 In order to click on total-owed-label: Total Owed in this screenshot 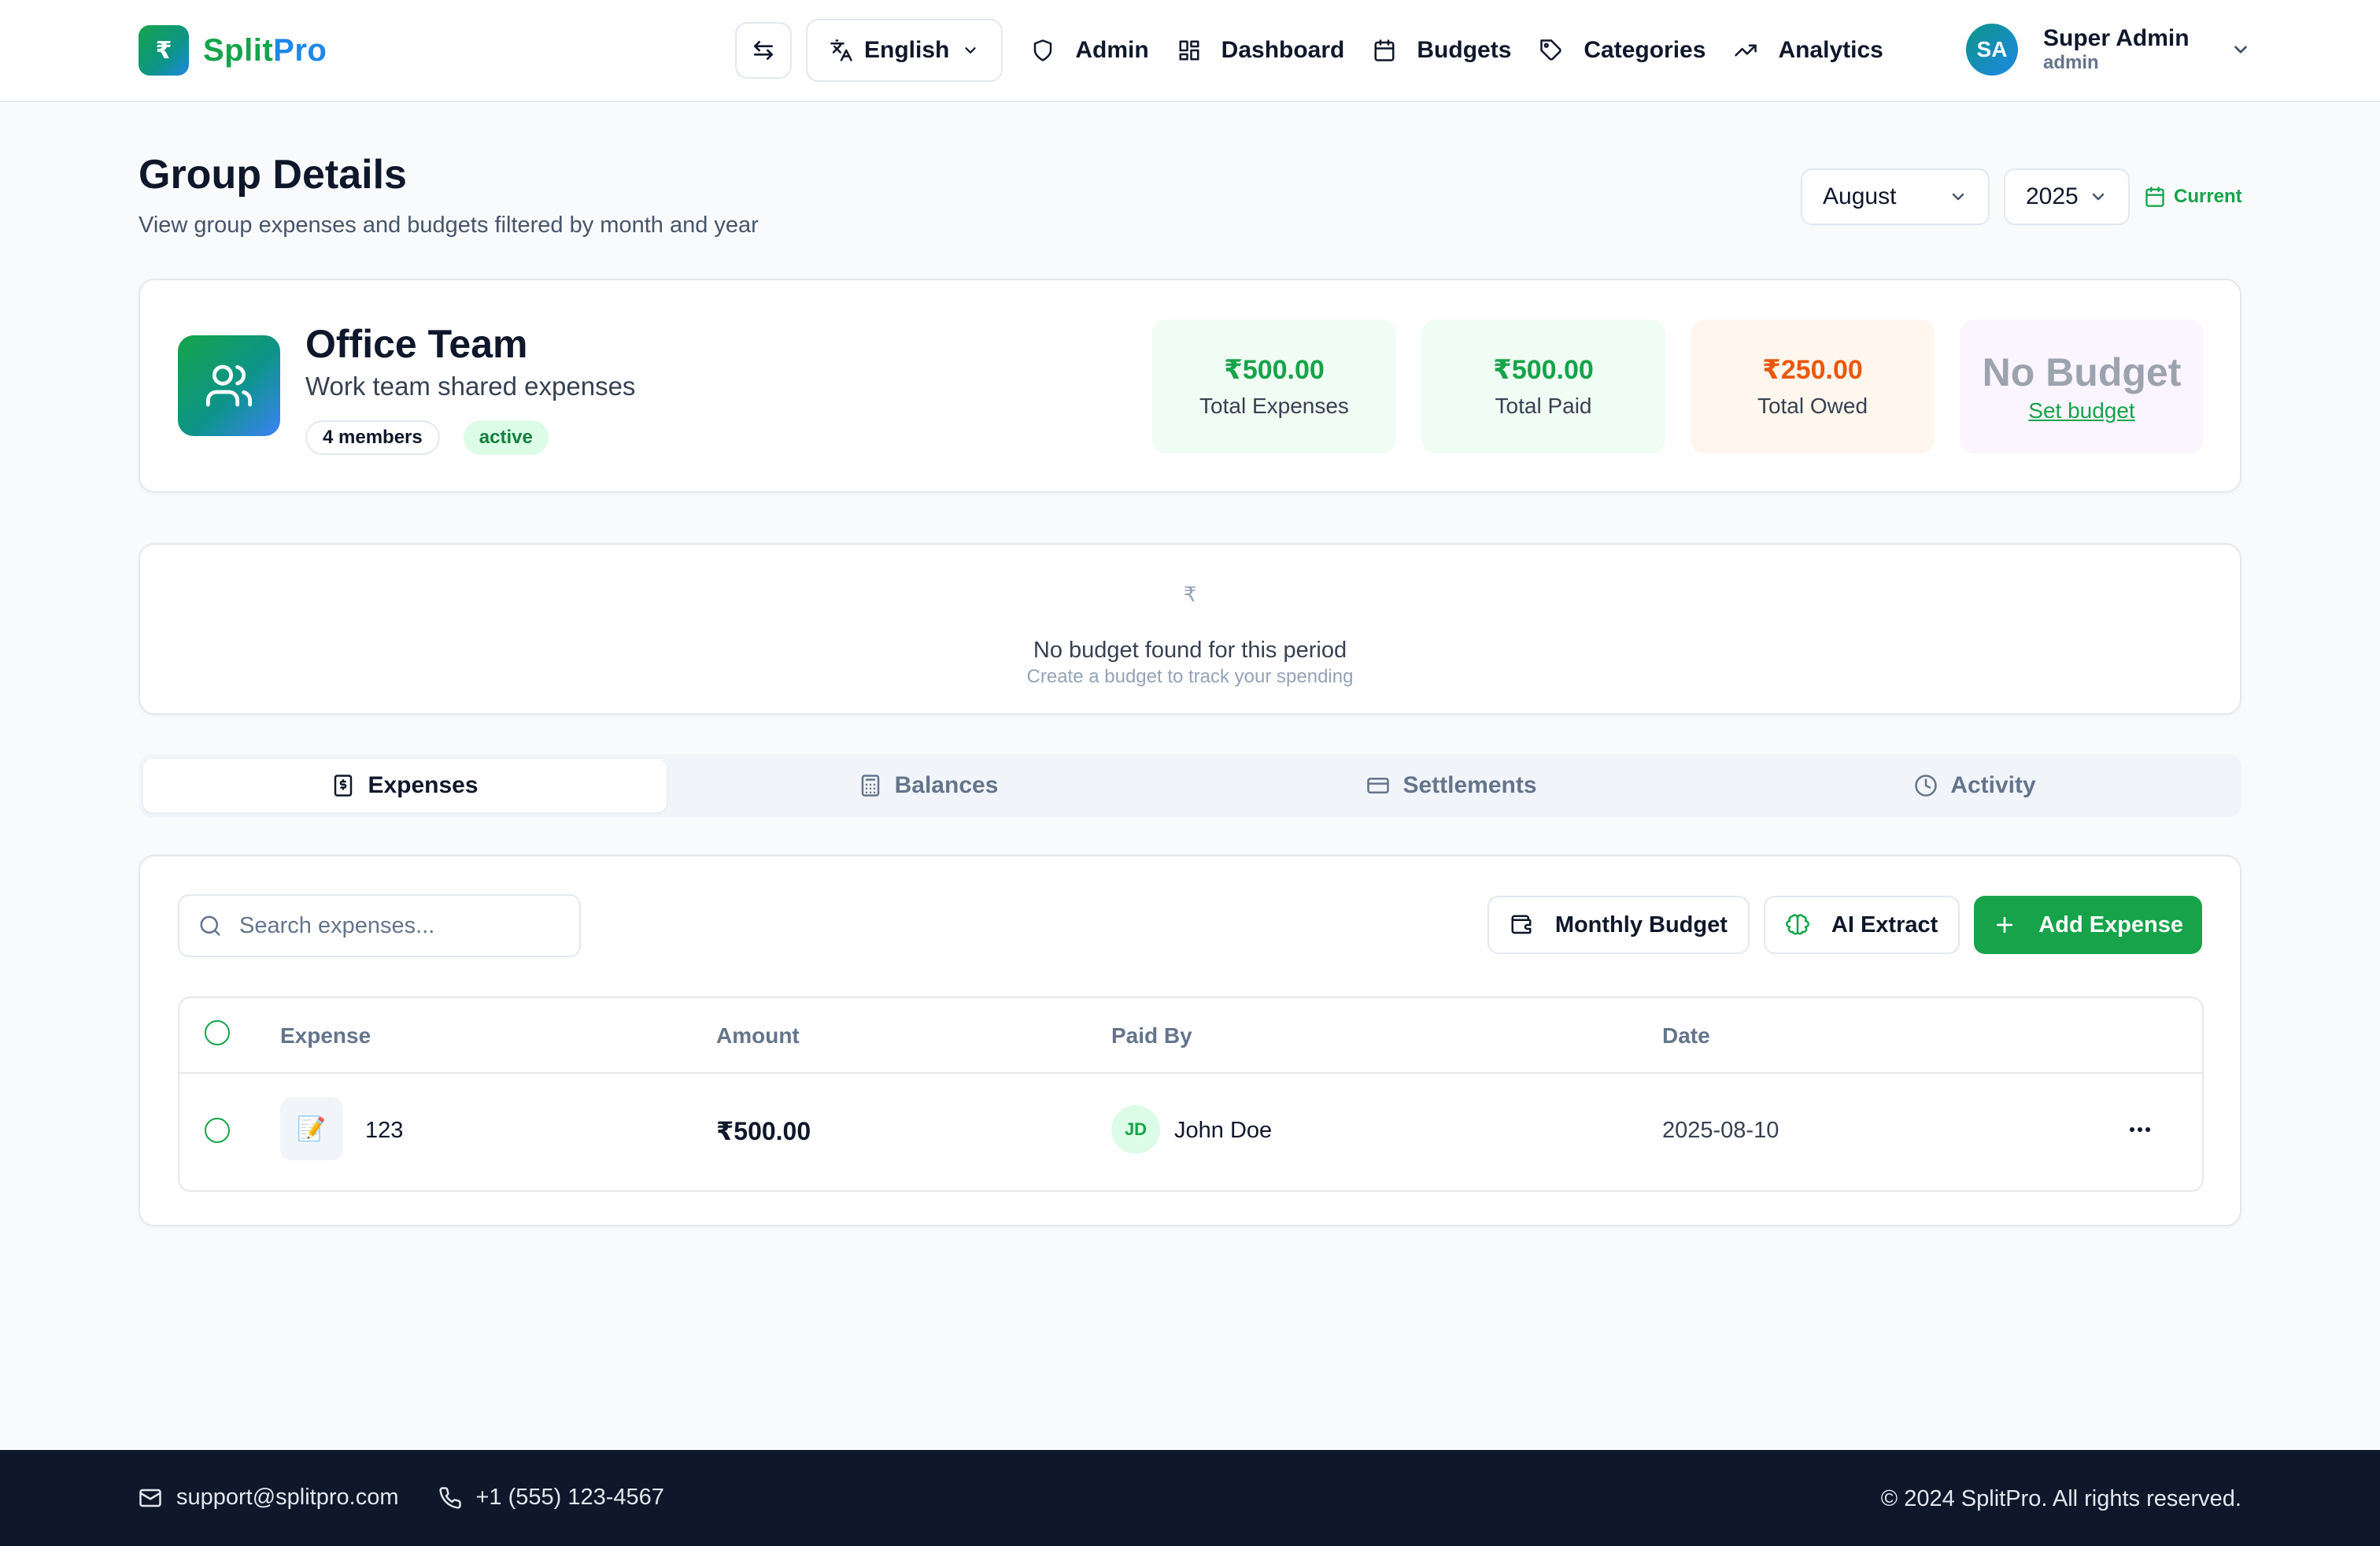, I will do `click(1813, 406)`.